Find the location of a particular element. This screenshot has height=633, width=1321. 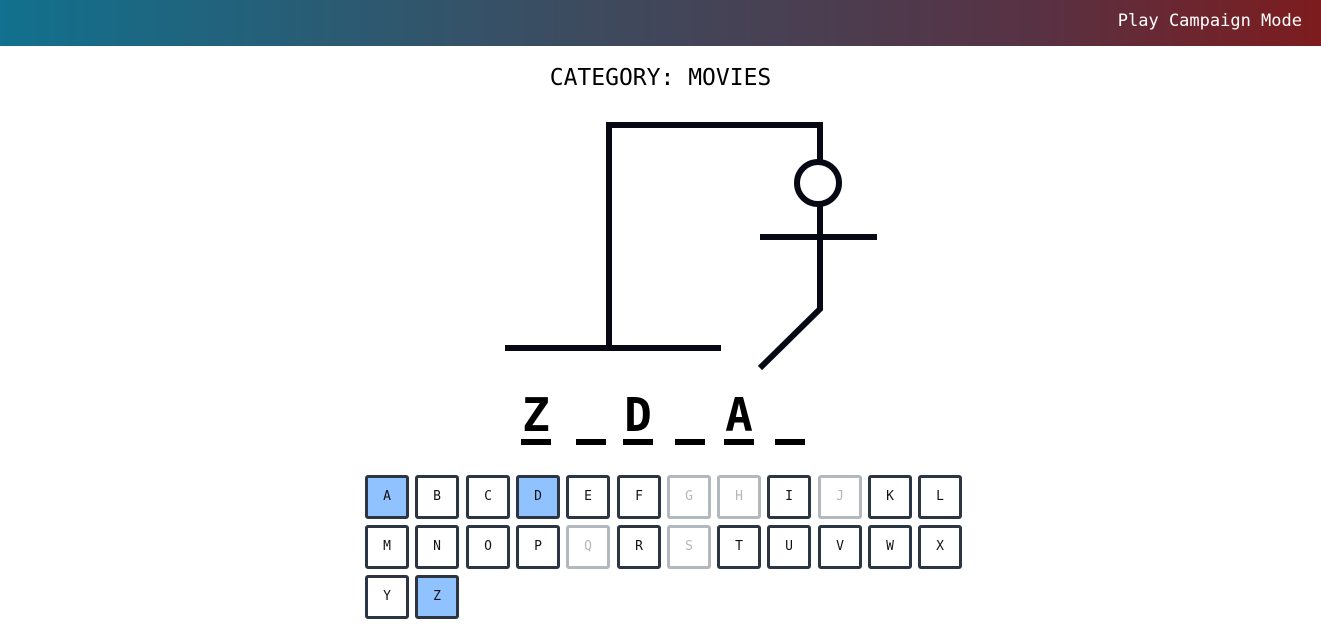

key-x: X is located at coordinates (940, 547).